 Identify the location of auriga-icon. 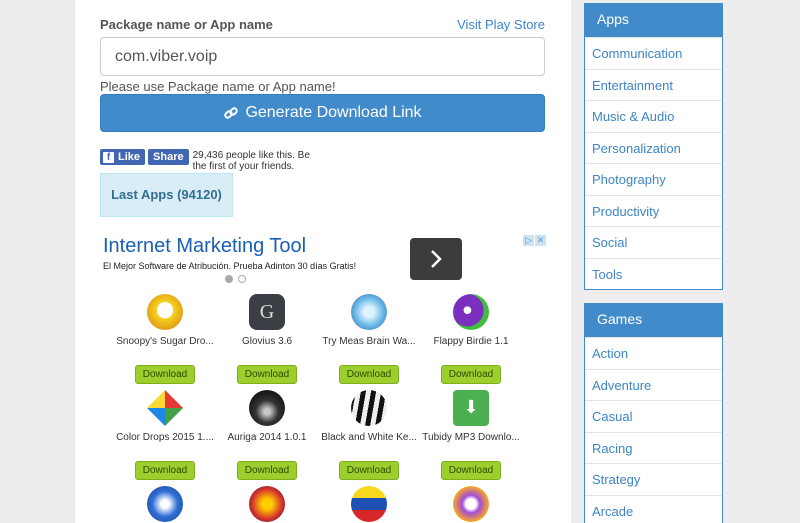
(267, 408).